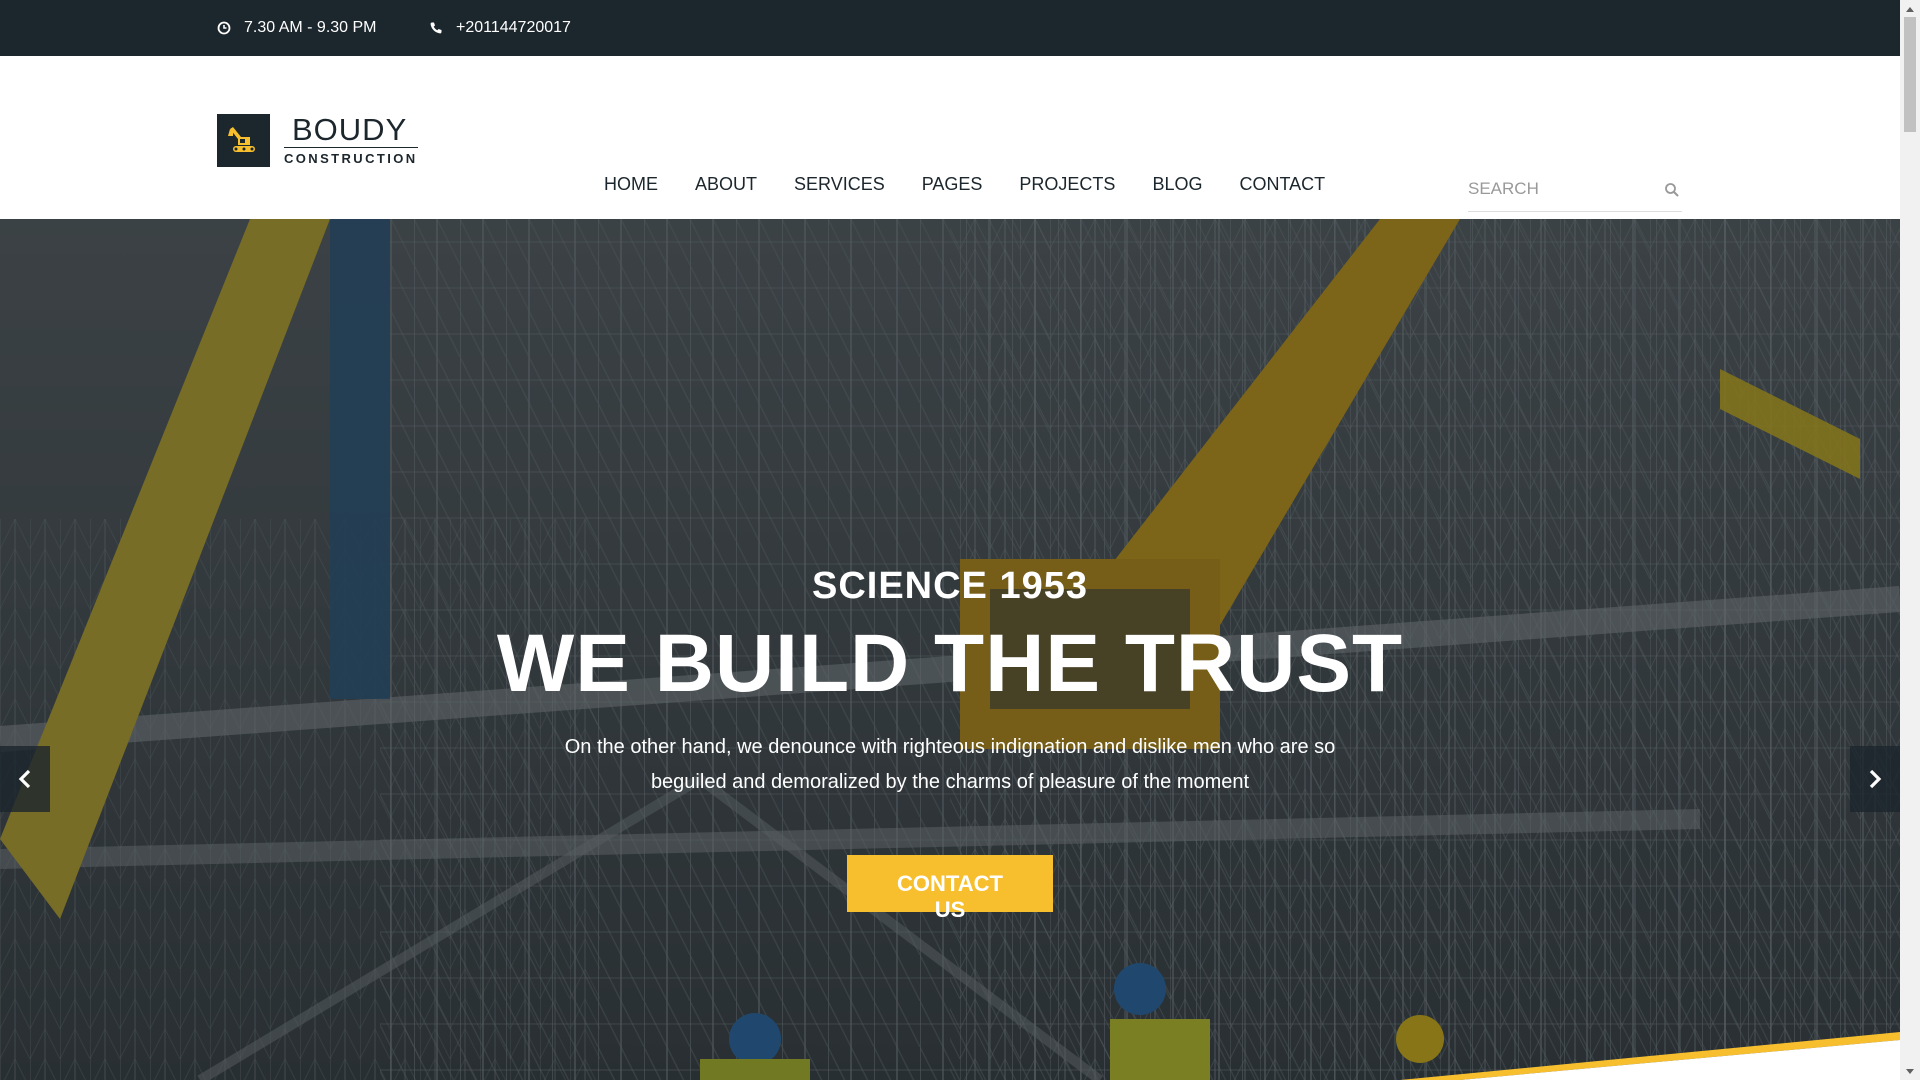 The image size is (1920, 1080). Describe the element at coordinates (1910, 74) in the screenshot. I see `scrollbar-thumb` at that location.